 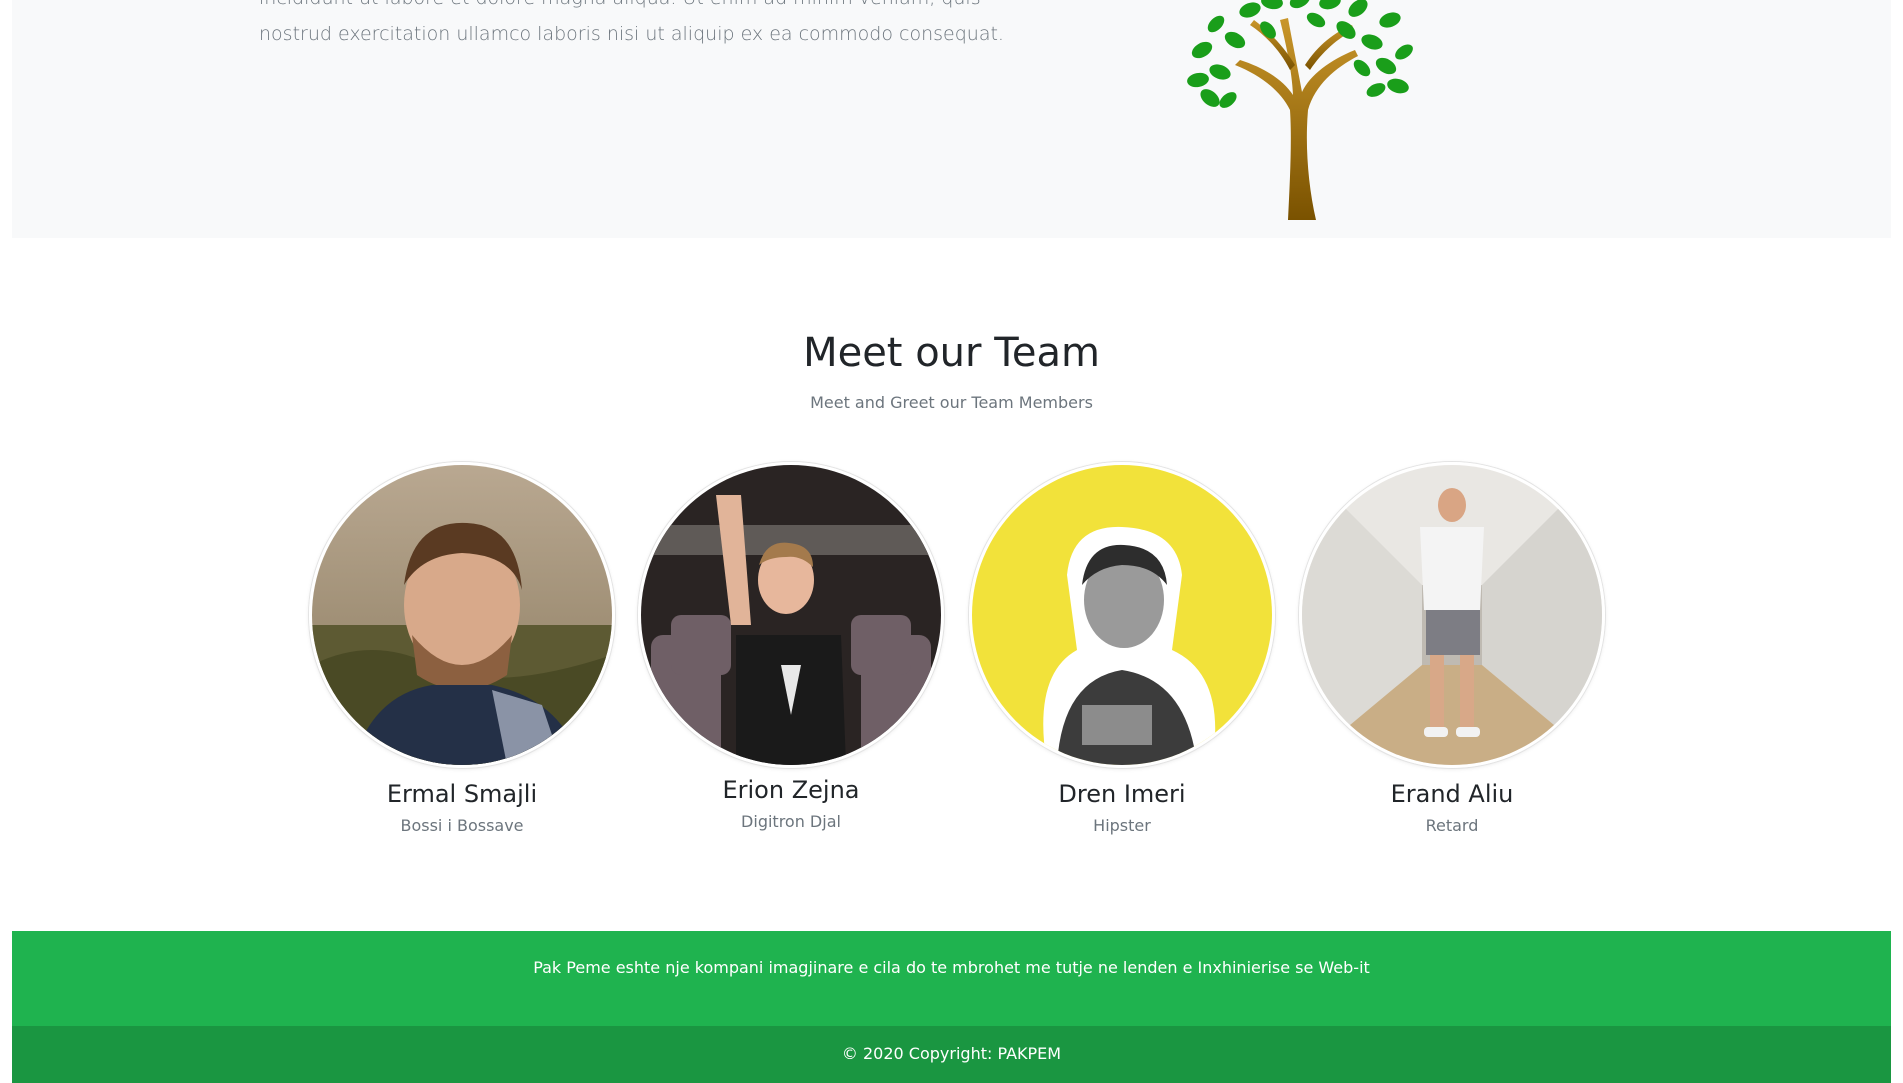 What do you see at coordinates (1122, 825) in the screenshot?
I see `member-role: Hipster` at bounding box center [1122, 825].